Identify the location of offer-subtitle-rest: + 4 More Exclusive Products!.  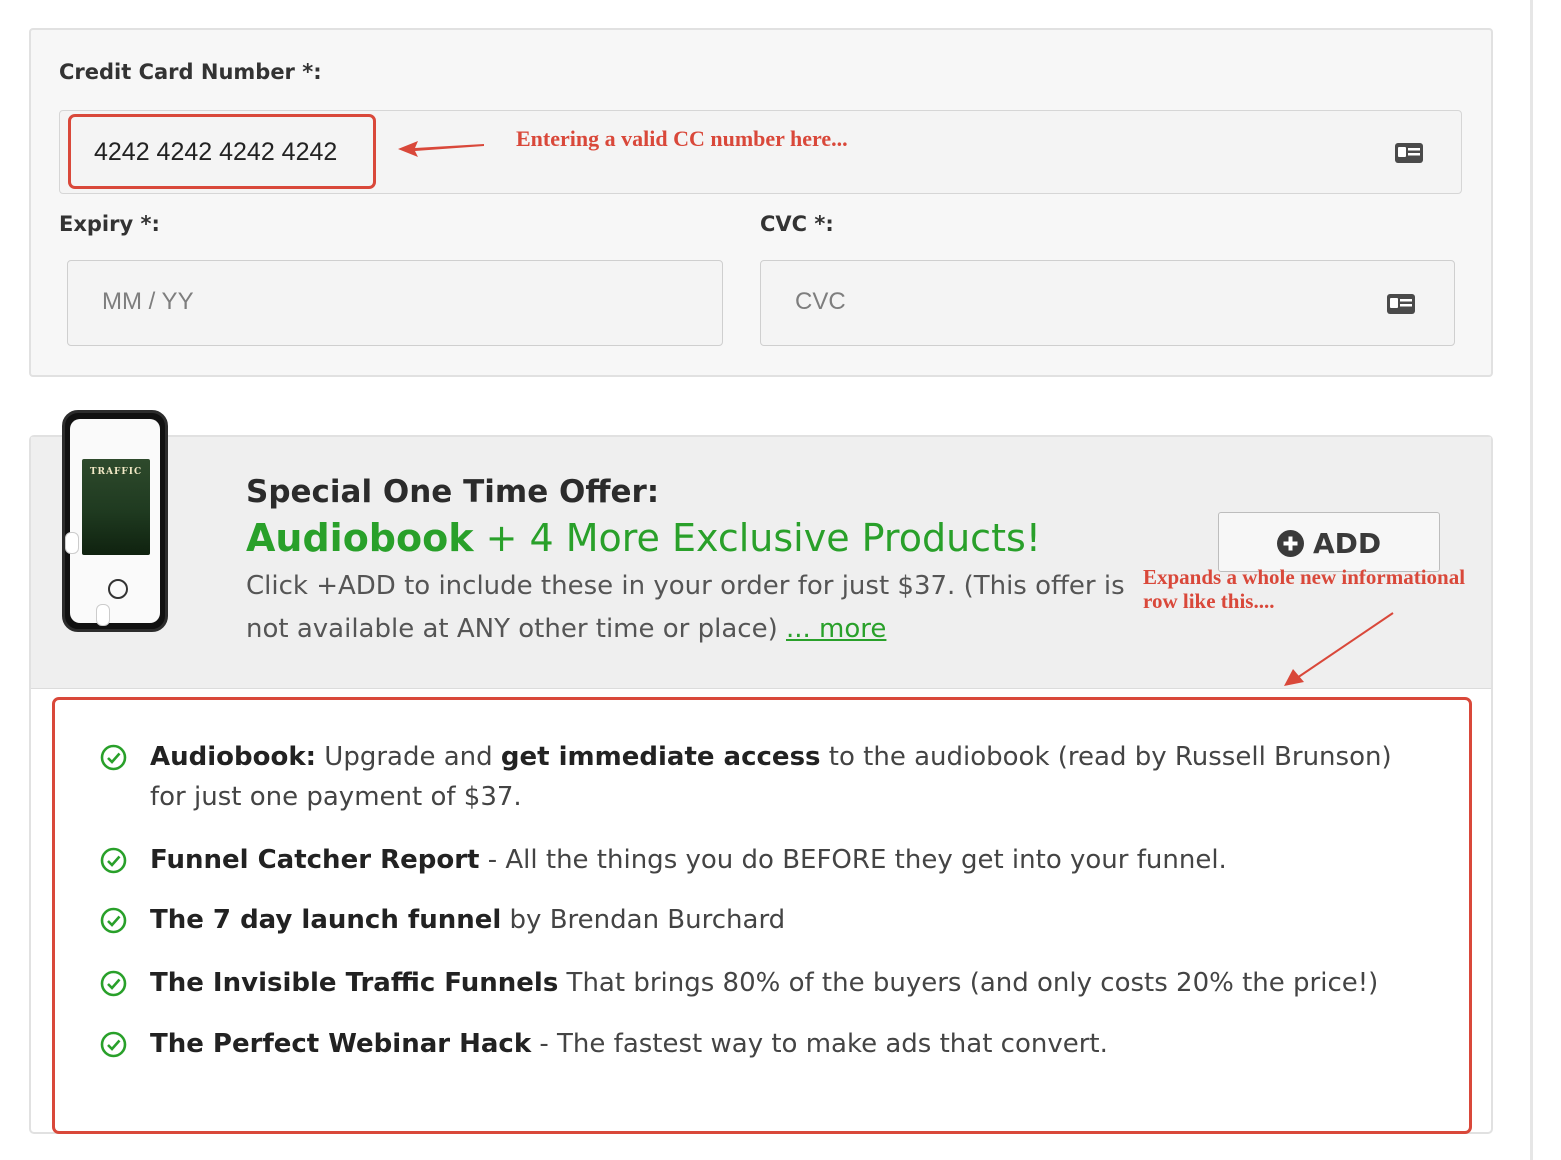
(757, 538).